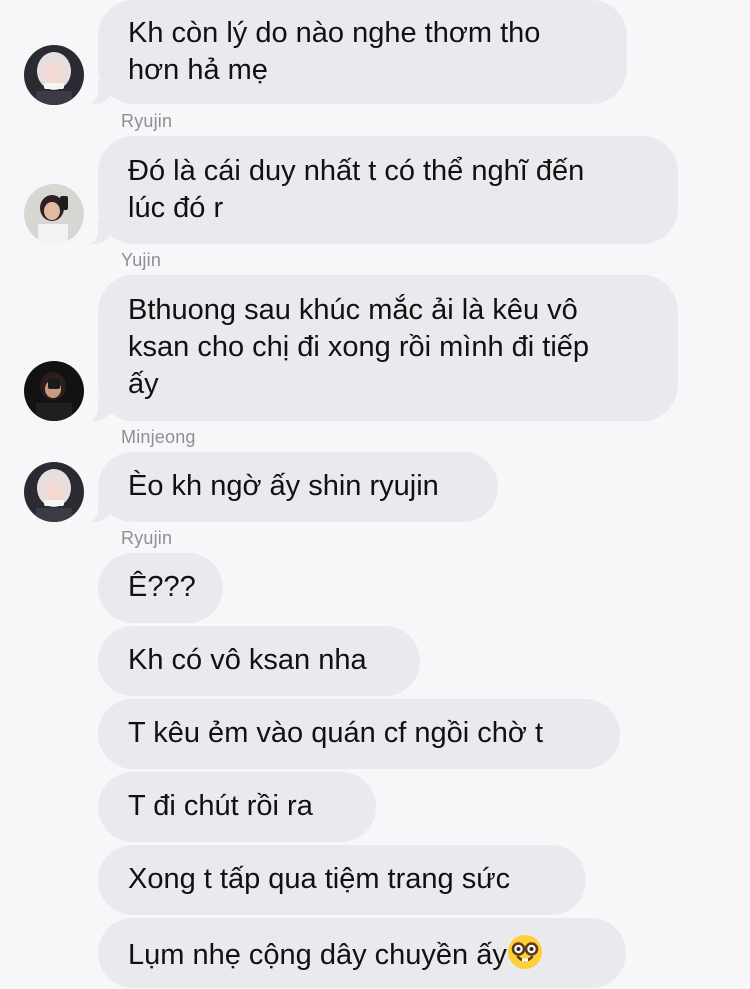  What do you see at coordinates (525, 952) in the screenshot?
I see `nerd-face-emoji` at bounding box center [525, 952].